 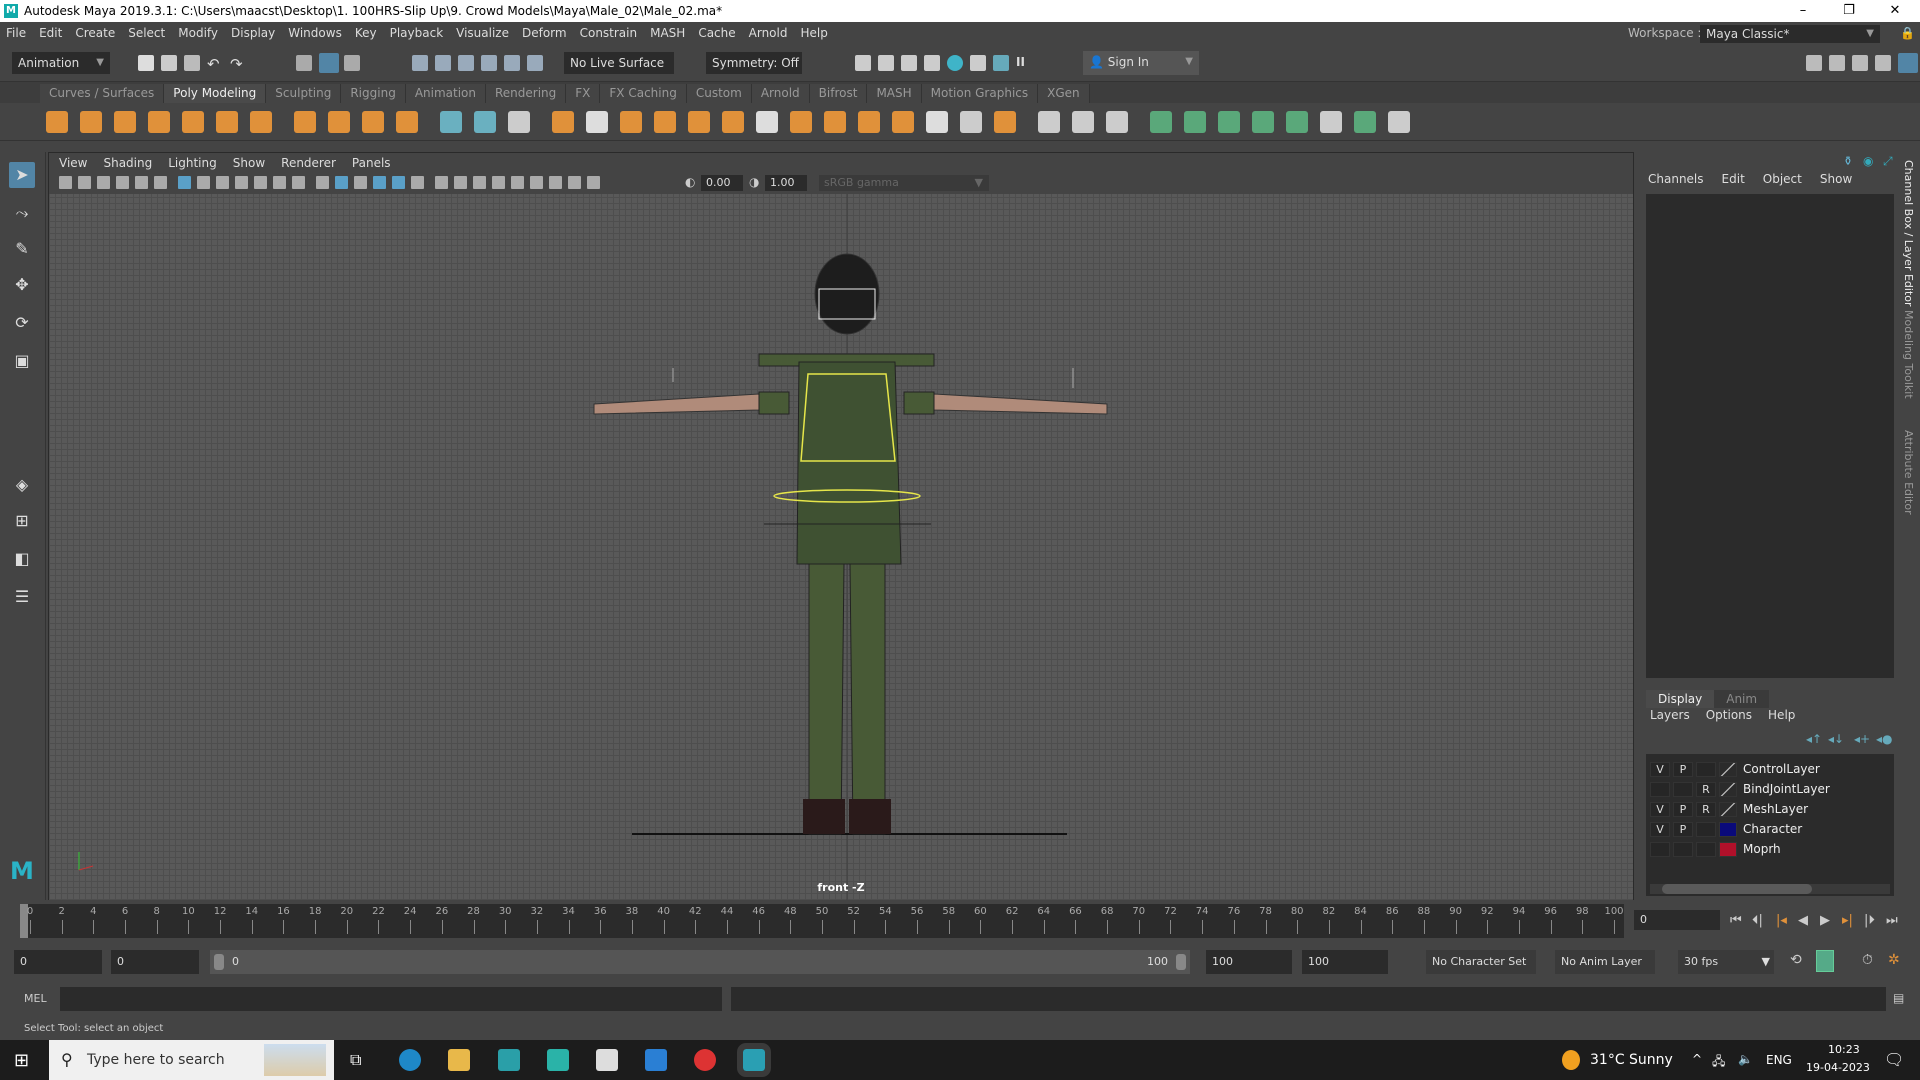 What do you see at coordinates (980, 93) in the screenshot?
I see `shelf-tab: Motion Graphics` at bounding box center [980, 93].